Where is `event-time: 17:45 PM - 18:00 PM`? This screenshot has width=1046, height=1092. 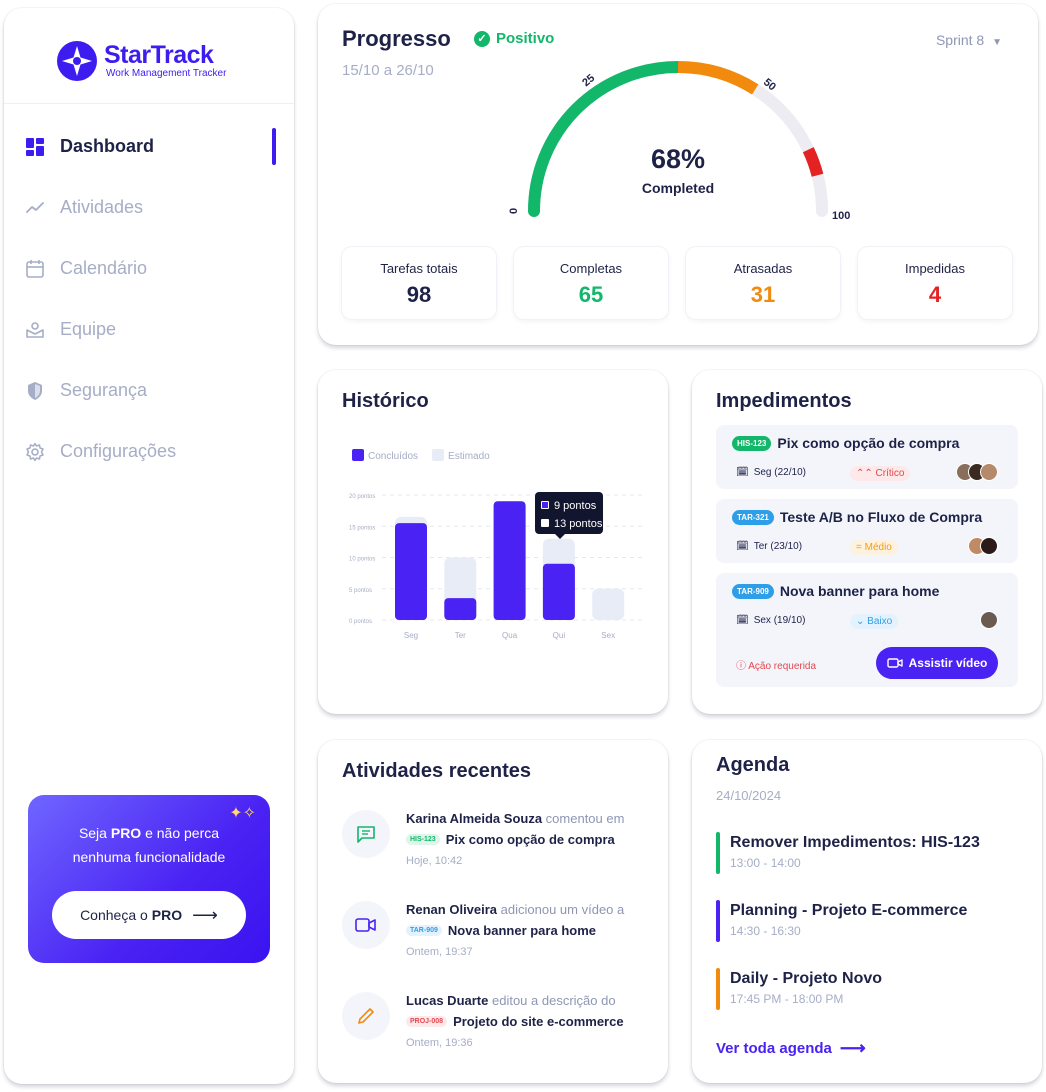 event-time: 17:45 PM - 18:00 PM is located at coordinates (787, 999).